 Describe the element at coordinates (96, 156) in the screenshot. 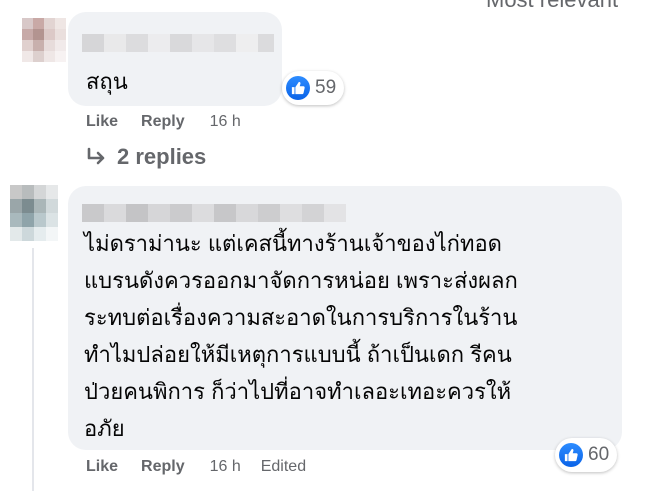

I see `reply-arrow-icon` at that location.